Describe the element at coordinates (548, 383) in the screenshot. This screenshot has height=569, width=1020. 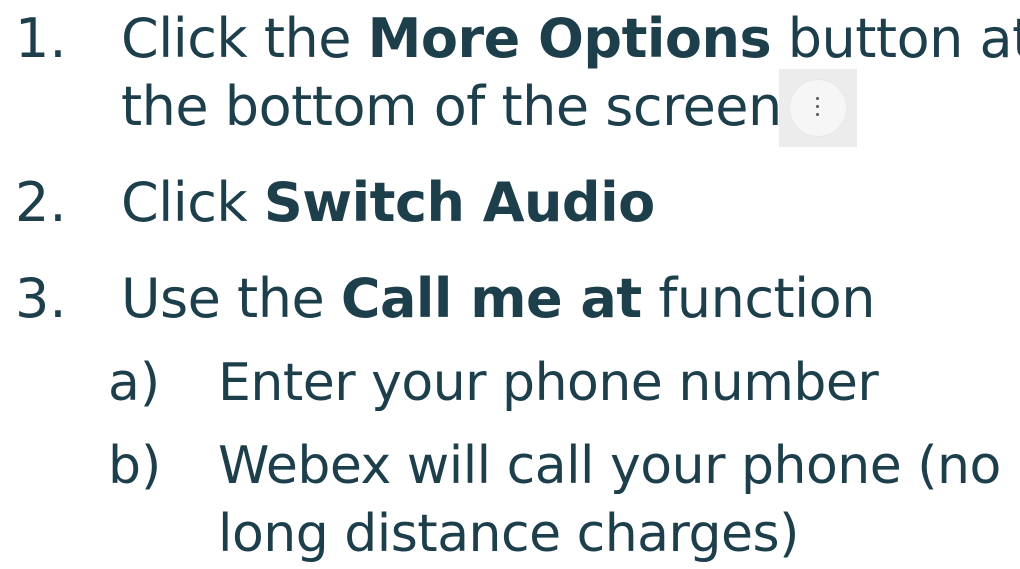
I see `substep-a-text: Enter your phone number` at that location.